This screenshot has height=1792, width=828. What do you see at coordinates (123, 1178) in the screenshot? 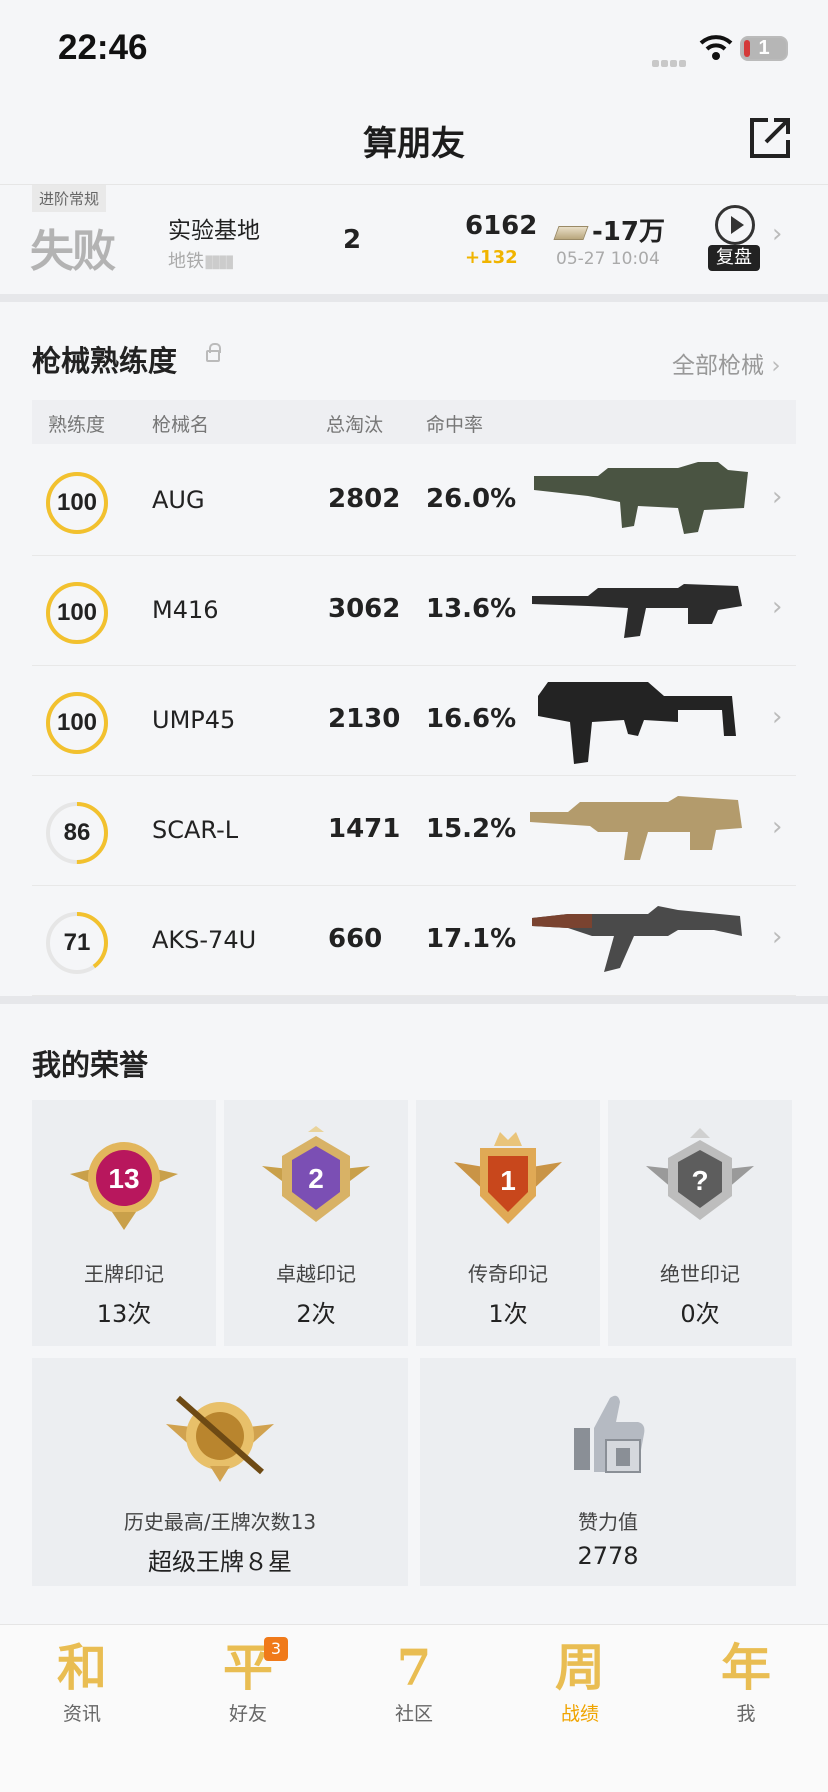
I see `ace-badge-text: 13` at bounding box center [123, 1178].